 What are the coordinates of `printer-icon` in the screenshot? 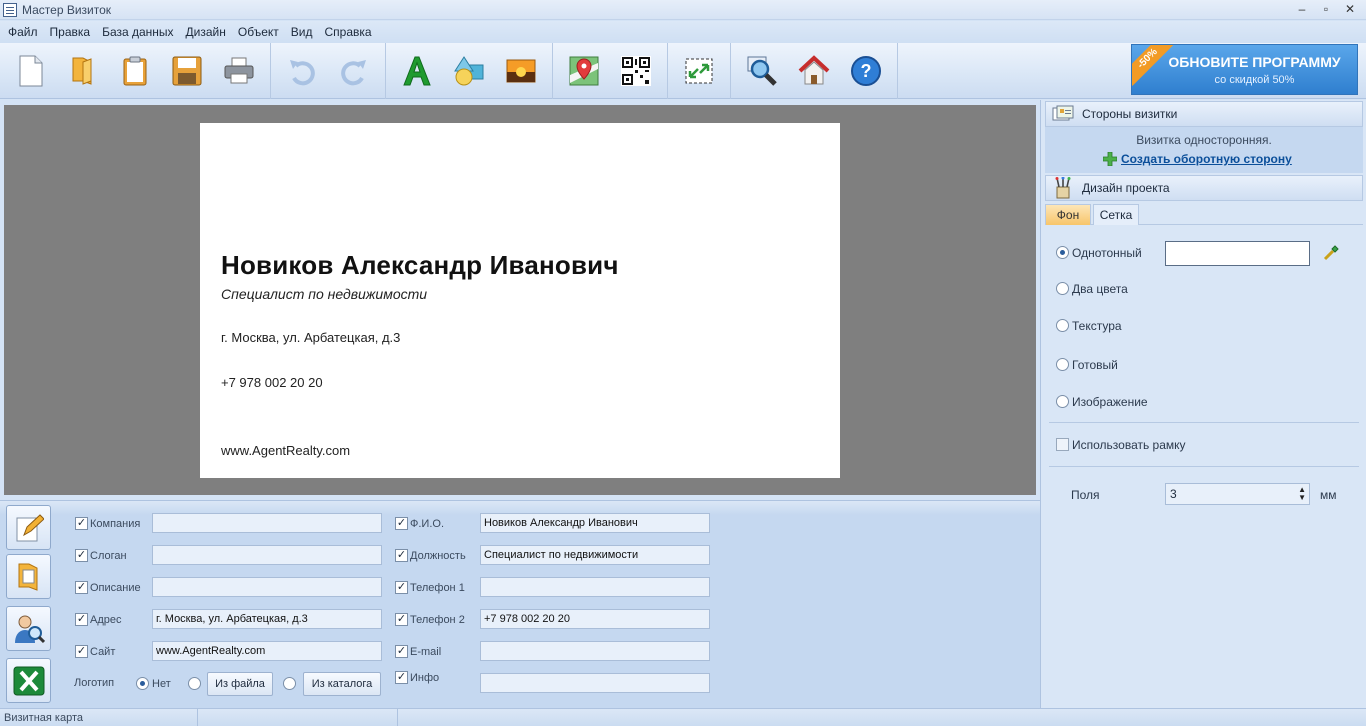 It's located at (239, 70).